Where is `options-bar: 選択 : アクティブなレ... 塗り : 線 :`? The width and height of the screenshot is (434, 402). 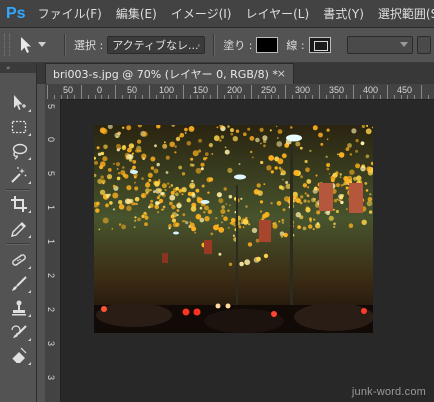 options-bar: 選択 : アクティブなレ... 塗り : 線 : is located at coordinates (217, 45).